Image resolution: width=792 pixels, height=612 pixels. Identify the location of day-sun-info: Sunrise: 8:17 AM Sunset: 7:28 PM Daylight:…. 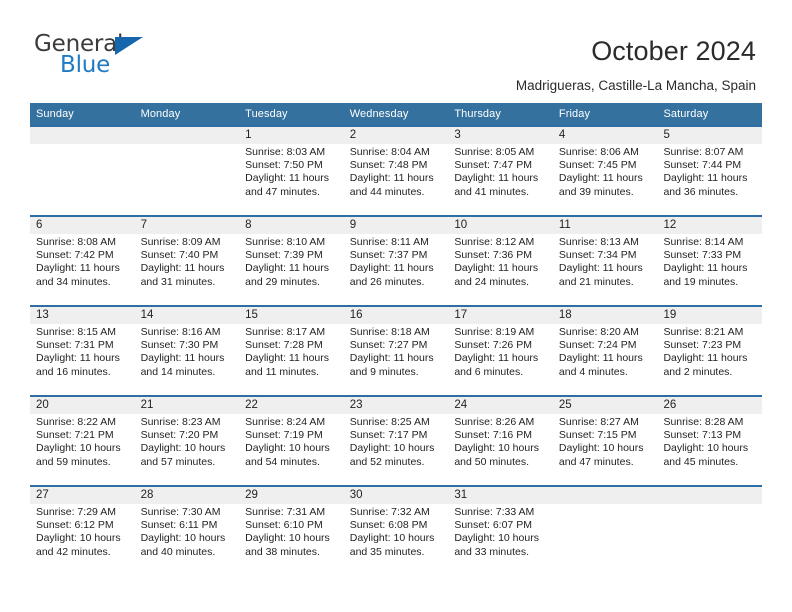
(293, 352).